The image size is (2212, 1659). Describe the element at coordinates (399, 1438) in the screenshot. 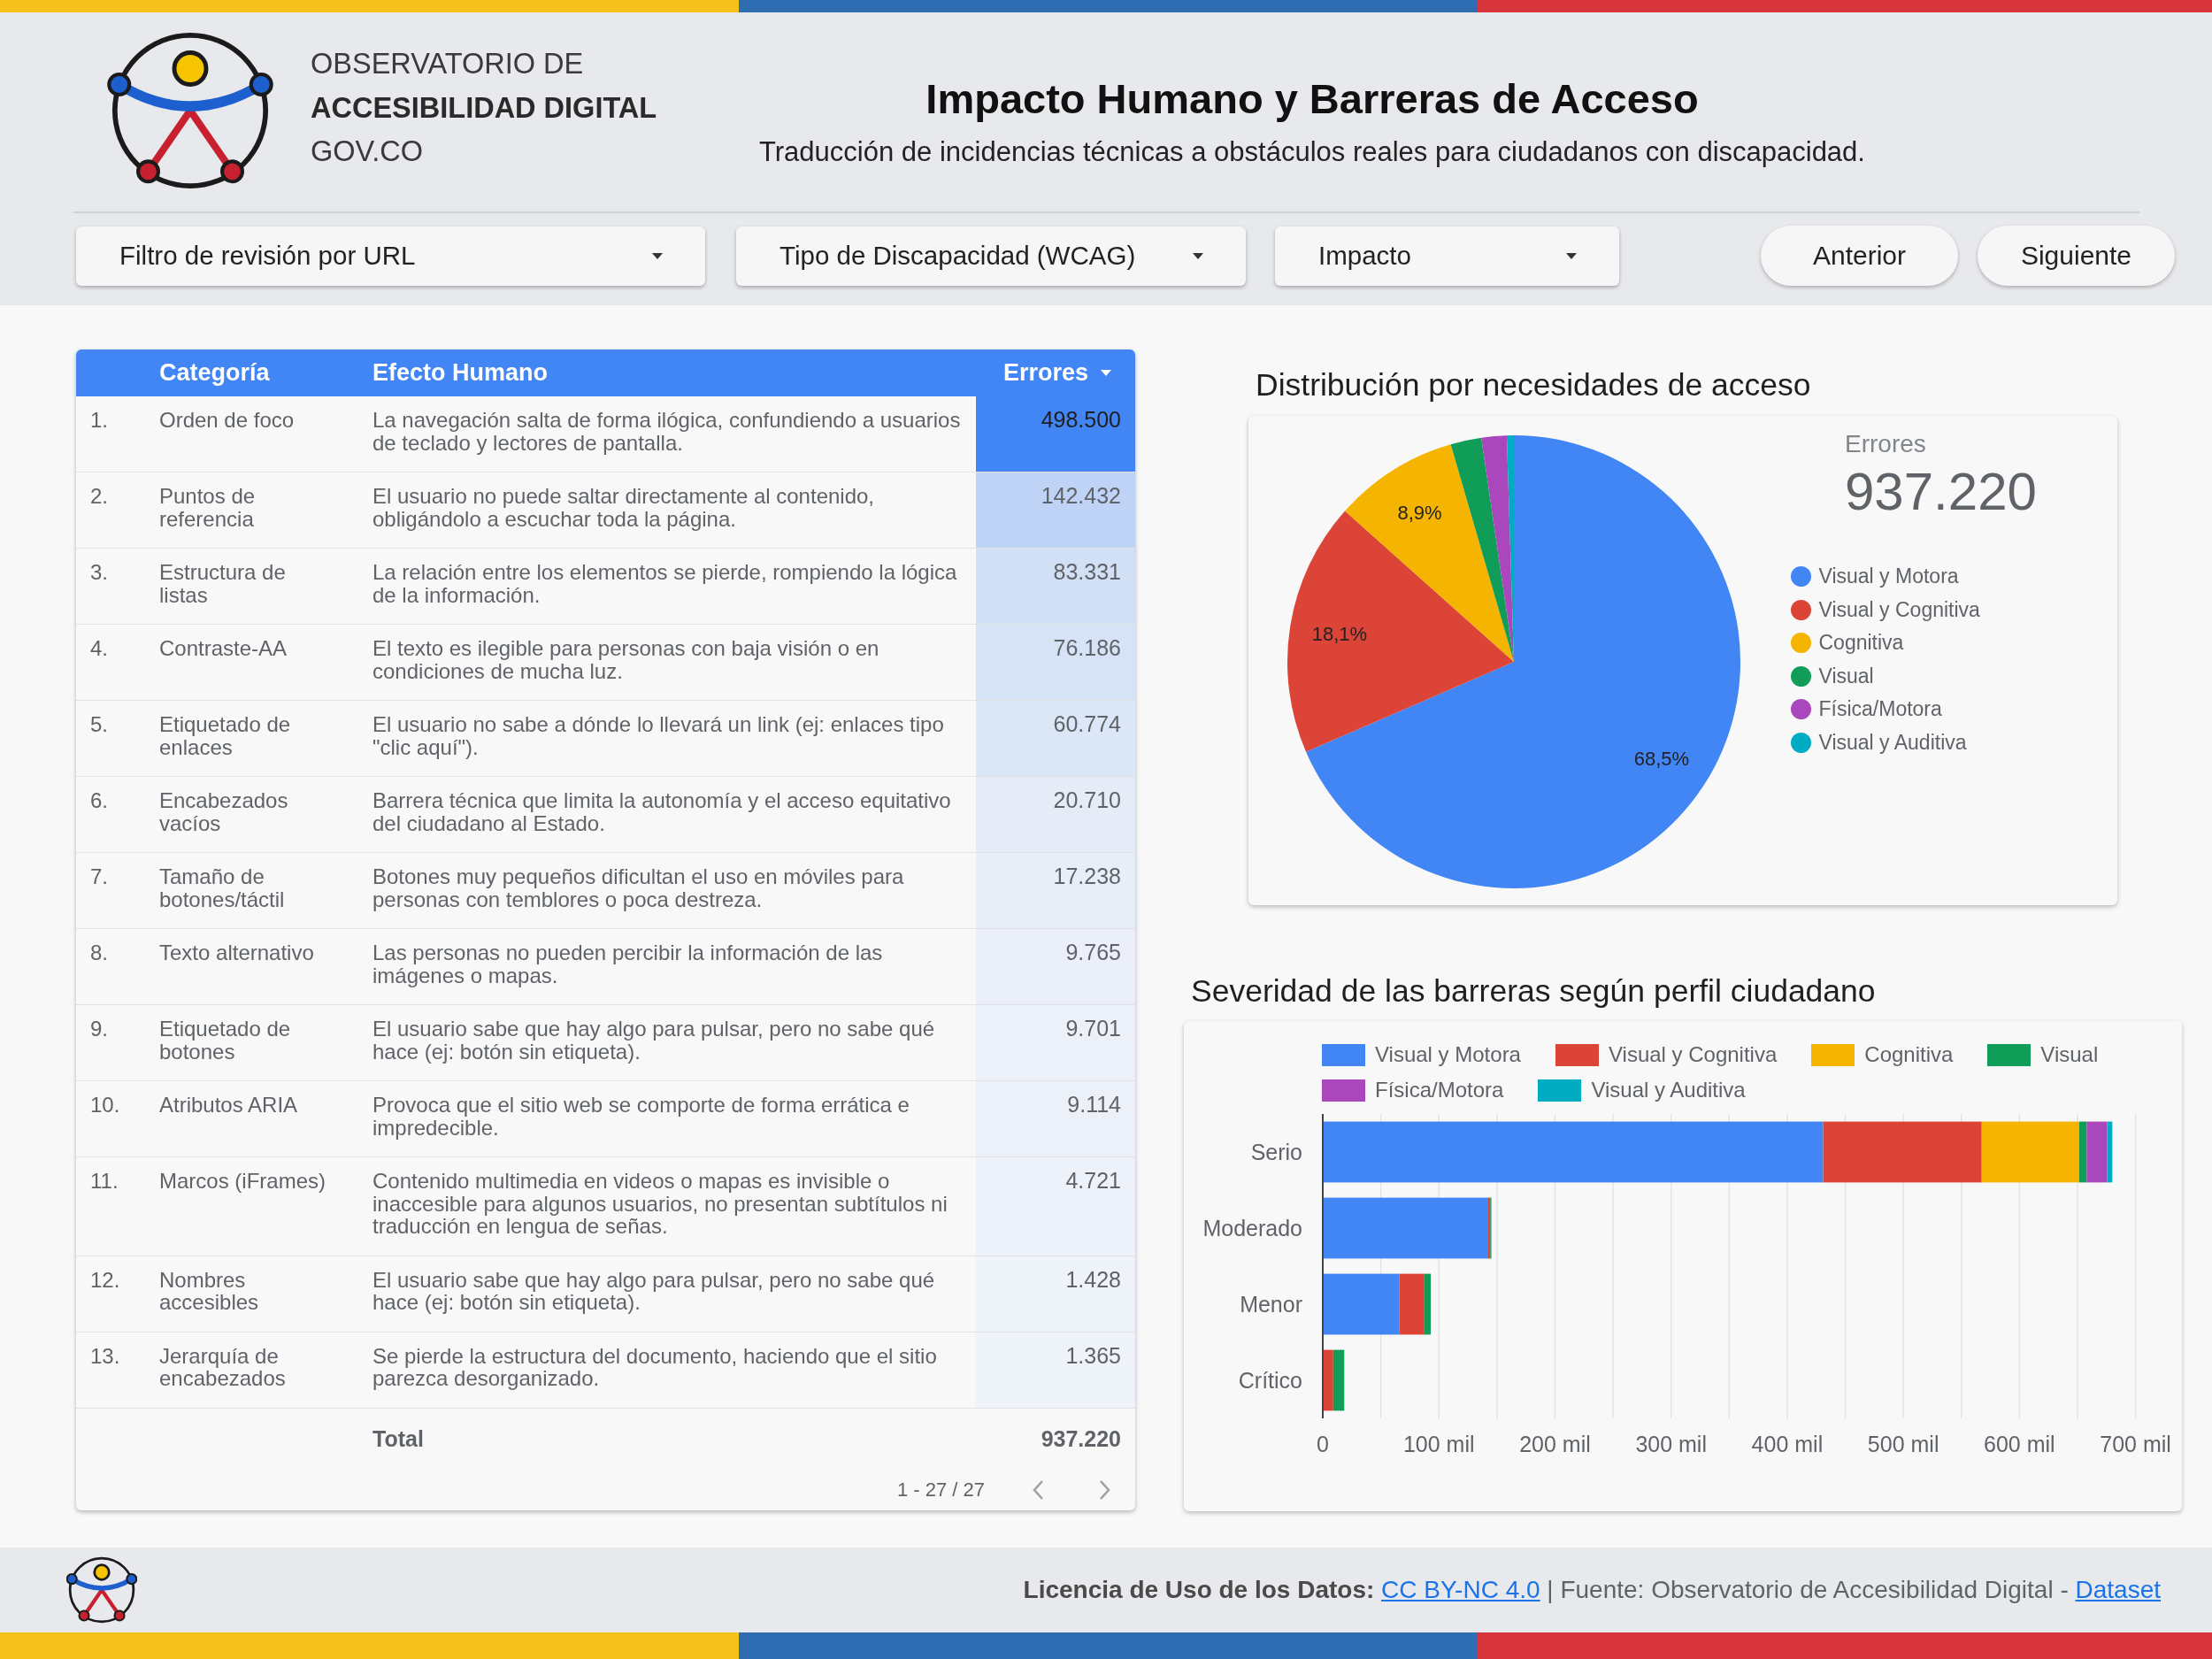

I see `total-label: Total` at that location.